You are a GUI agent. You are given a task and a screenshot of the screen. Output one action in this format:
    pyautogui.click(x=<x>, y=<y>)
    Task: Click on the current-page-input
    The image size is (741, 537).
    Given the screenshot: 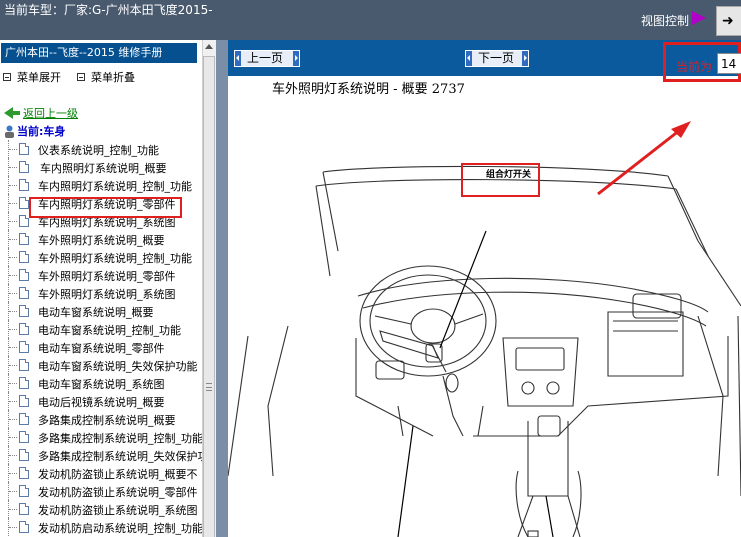 What is the action you would take?
    pyautogui.click(x=729, y=63)
    